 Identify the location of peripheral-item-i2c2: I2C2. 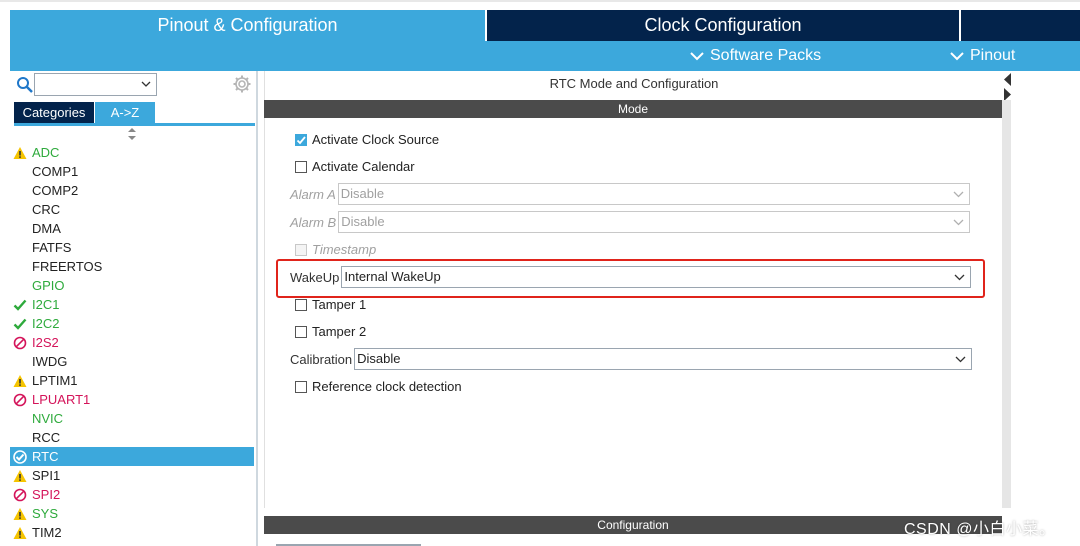
(132, 323).